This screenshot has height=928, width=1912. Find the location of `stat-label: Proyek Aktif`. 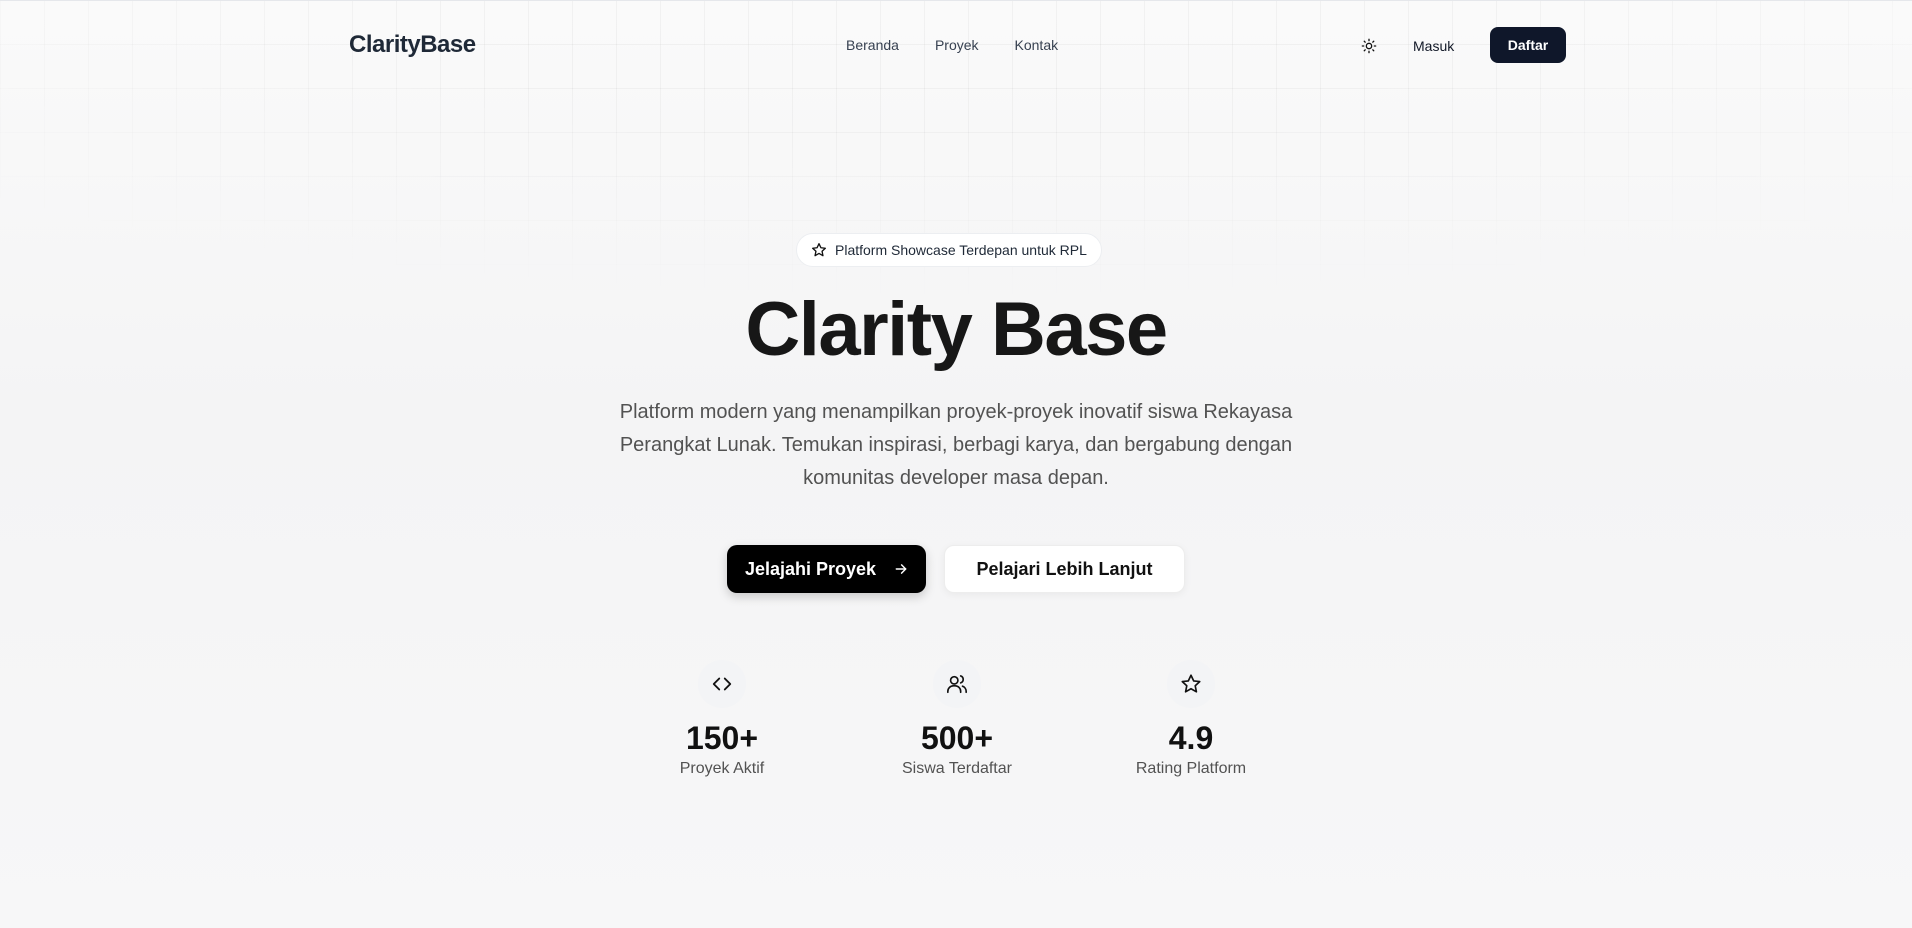

stat-label: Proyek Aktif is located at coordinates (722, 768).